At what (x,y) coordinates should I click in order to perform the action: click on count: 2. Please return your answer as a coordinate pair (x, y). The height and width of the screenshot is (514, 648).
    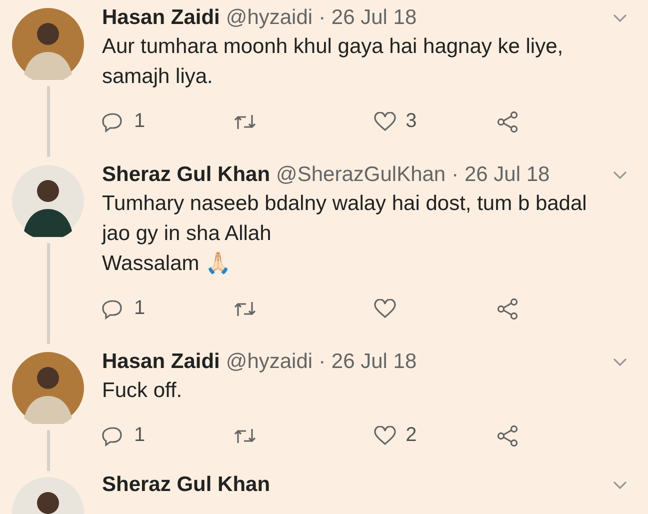
    Looking at the image, I should click on (411, 435).